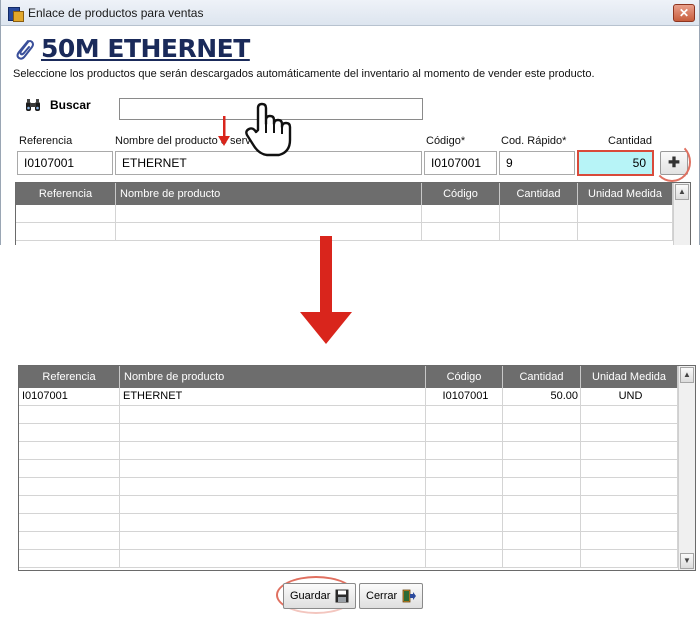  Describe the element at coordinates (350, 13) in the screenshot. I see `title-bar: Enlace de productos para ventas` at that location.